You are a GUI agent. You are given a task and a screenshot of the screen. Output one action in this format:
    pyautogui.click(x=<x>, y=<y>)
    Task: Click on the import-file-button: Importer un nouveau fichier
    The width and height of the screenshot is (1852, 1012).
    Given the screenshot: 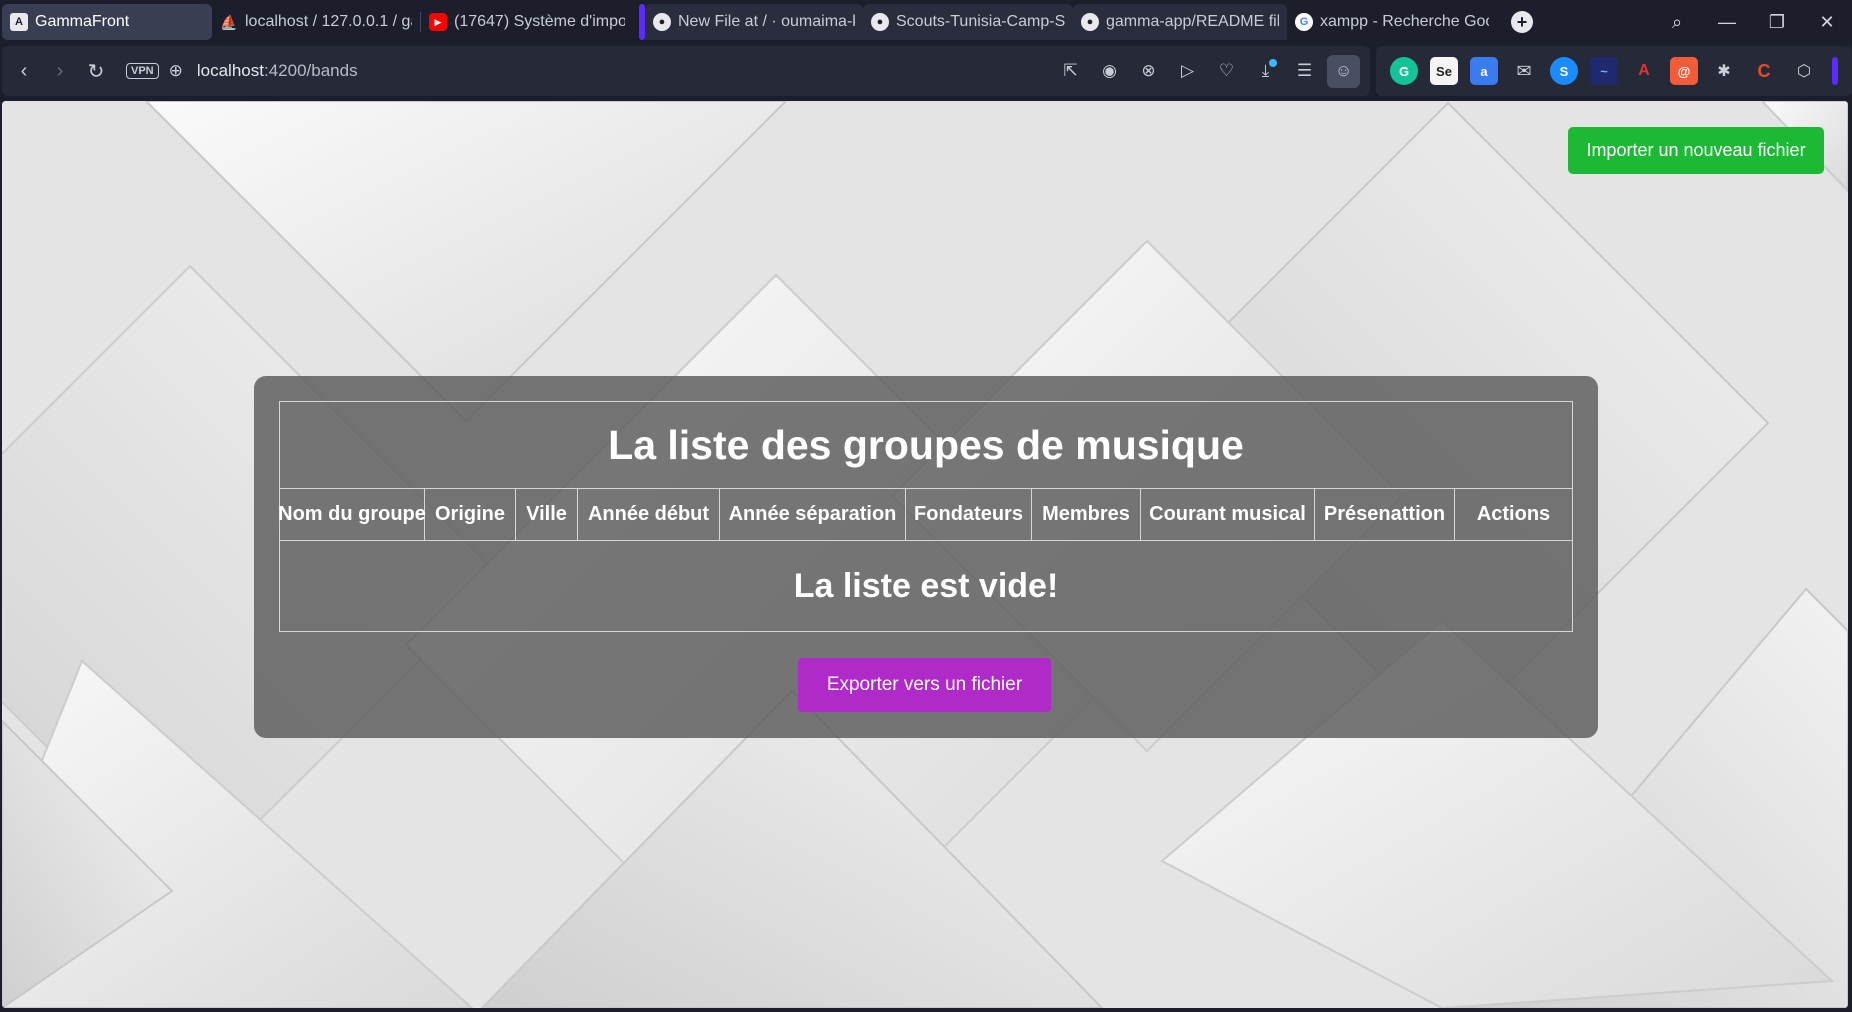 What is the action you would take?
    pyautogui.click(x=1696, y=150)
    